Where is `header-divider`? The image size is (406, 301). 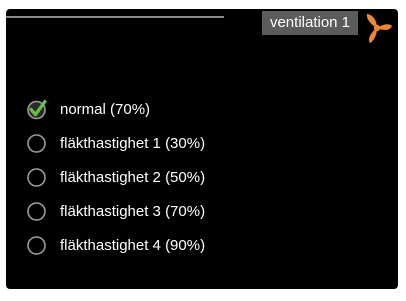 header-divider is located at coordinates (115, 17).